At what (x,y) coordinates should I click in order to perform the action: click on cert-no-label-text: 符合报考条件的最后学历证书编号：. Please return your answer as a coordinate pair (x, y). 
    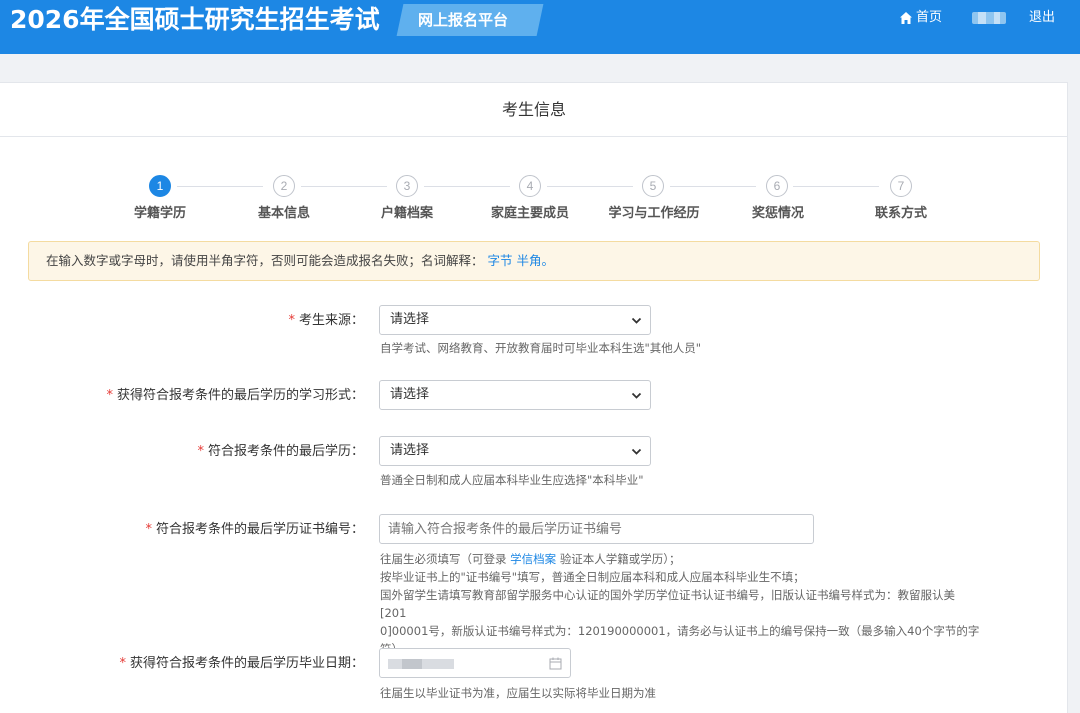
    Looking at the image, I should click on (259, 529).